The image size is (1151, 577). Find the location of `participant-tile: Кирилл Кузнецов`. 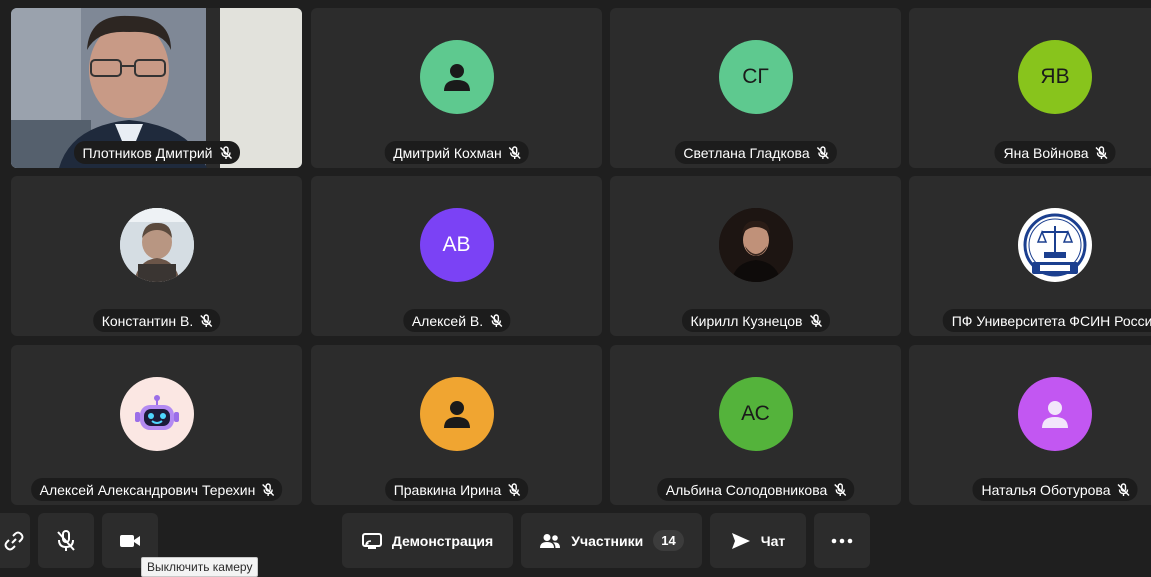

participant-tile: Кирилл Кузнецов is located at coordinates (755, 256).